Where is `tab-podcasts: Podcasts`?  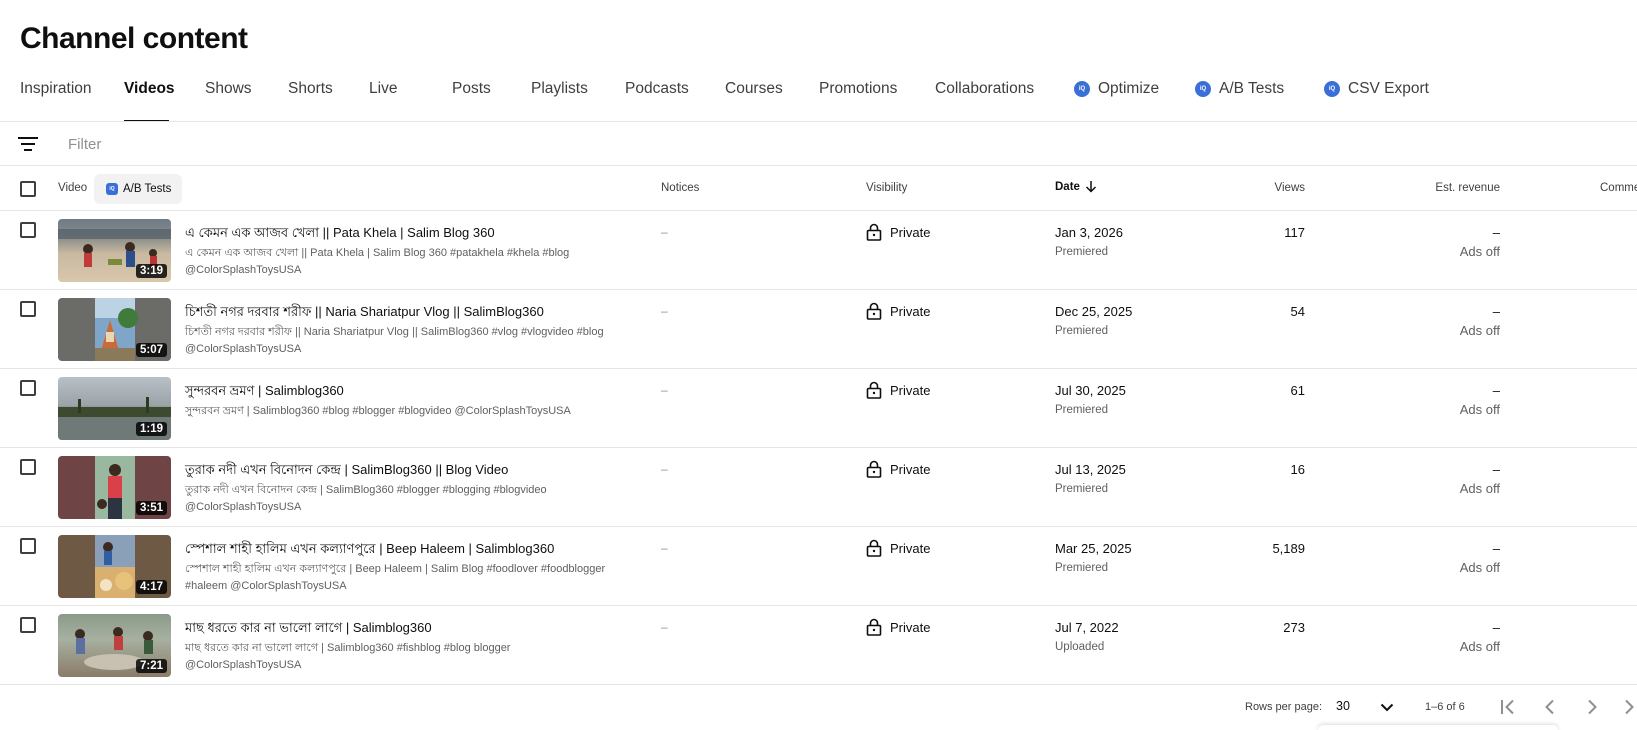 tab-podcasts: Podcasts is located at coordinates (675, 101).